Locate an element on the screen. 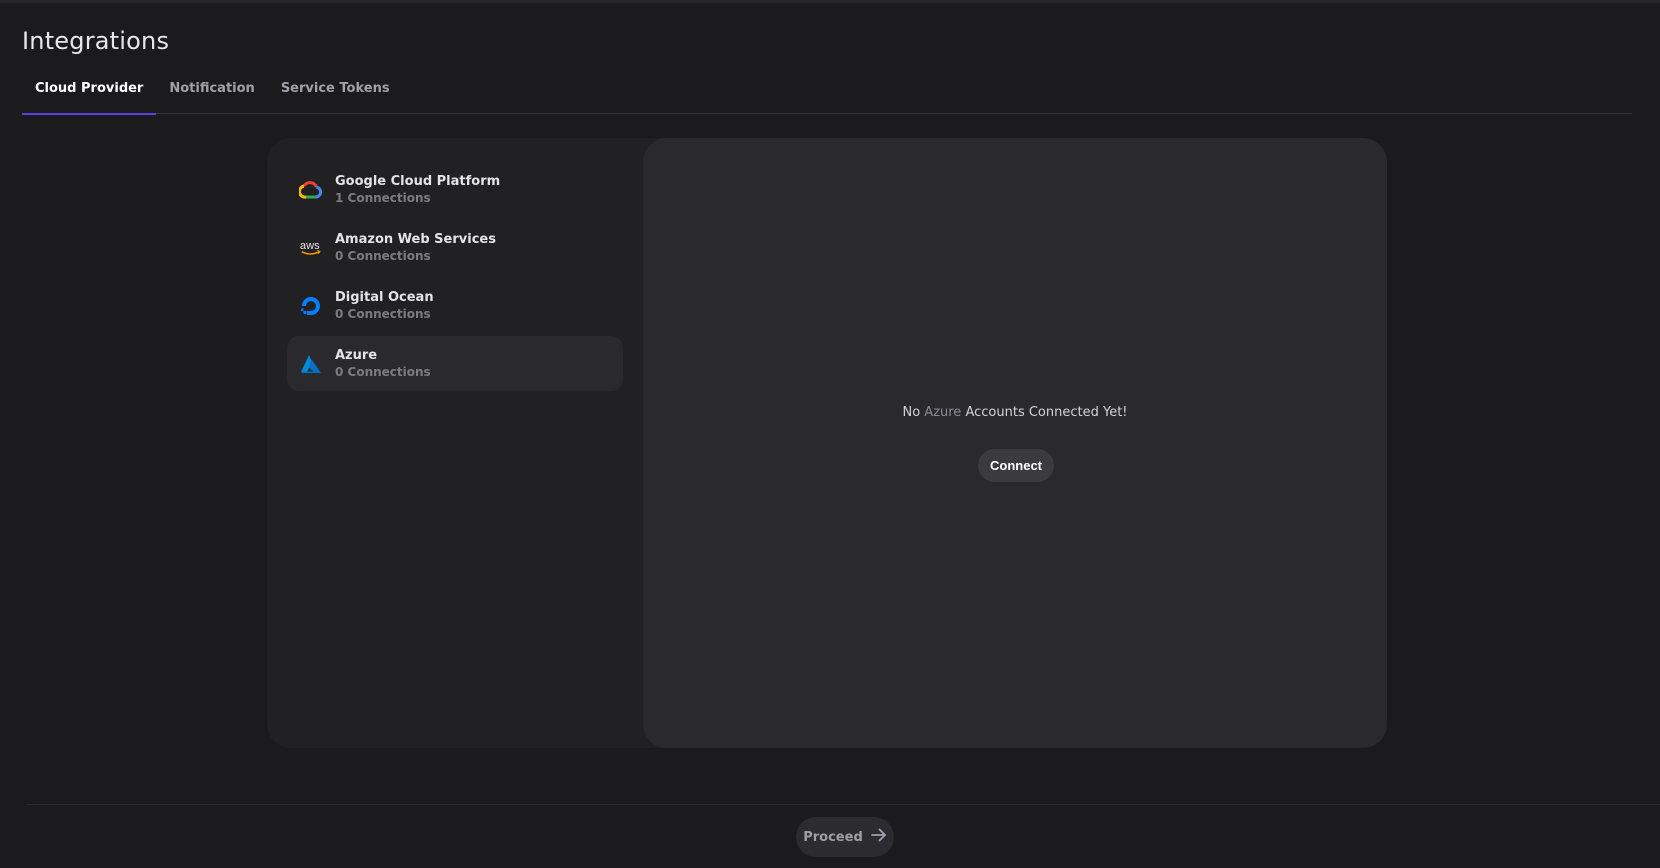 This screenshot has height=868, width=1660. empty-state-message: No Azure Accounts Connected Yet! is located at coordinates (1015, 412).